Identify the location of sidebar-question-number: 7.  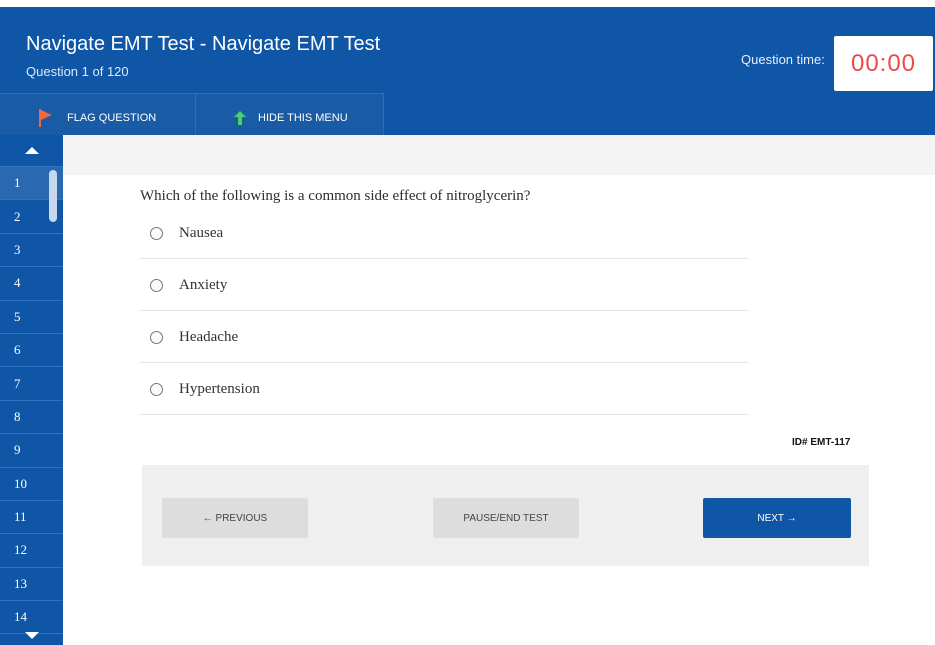
(17, 383).